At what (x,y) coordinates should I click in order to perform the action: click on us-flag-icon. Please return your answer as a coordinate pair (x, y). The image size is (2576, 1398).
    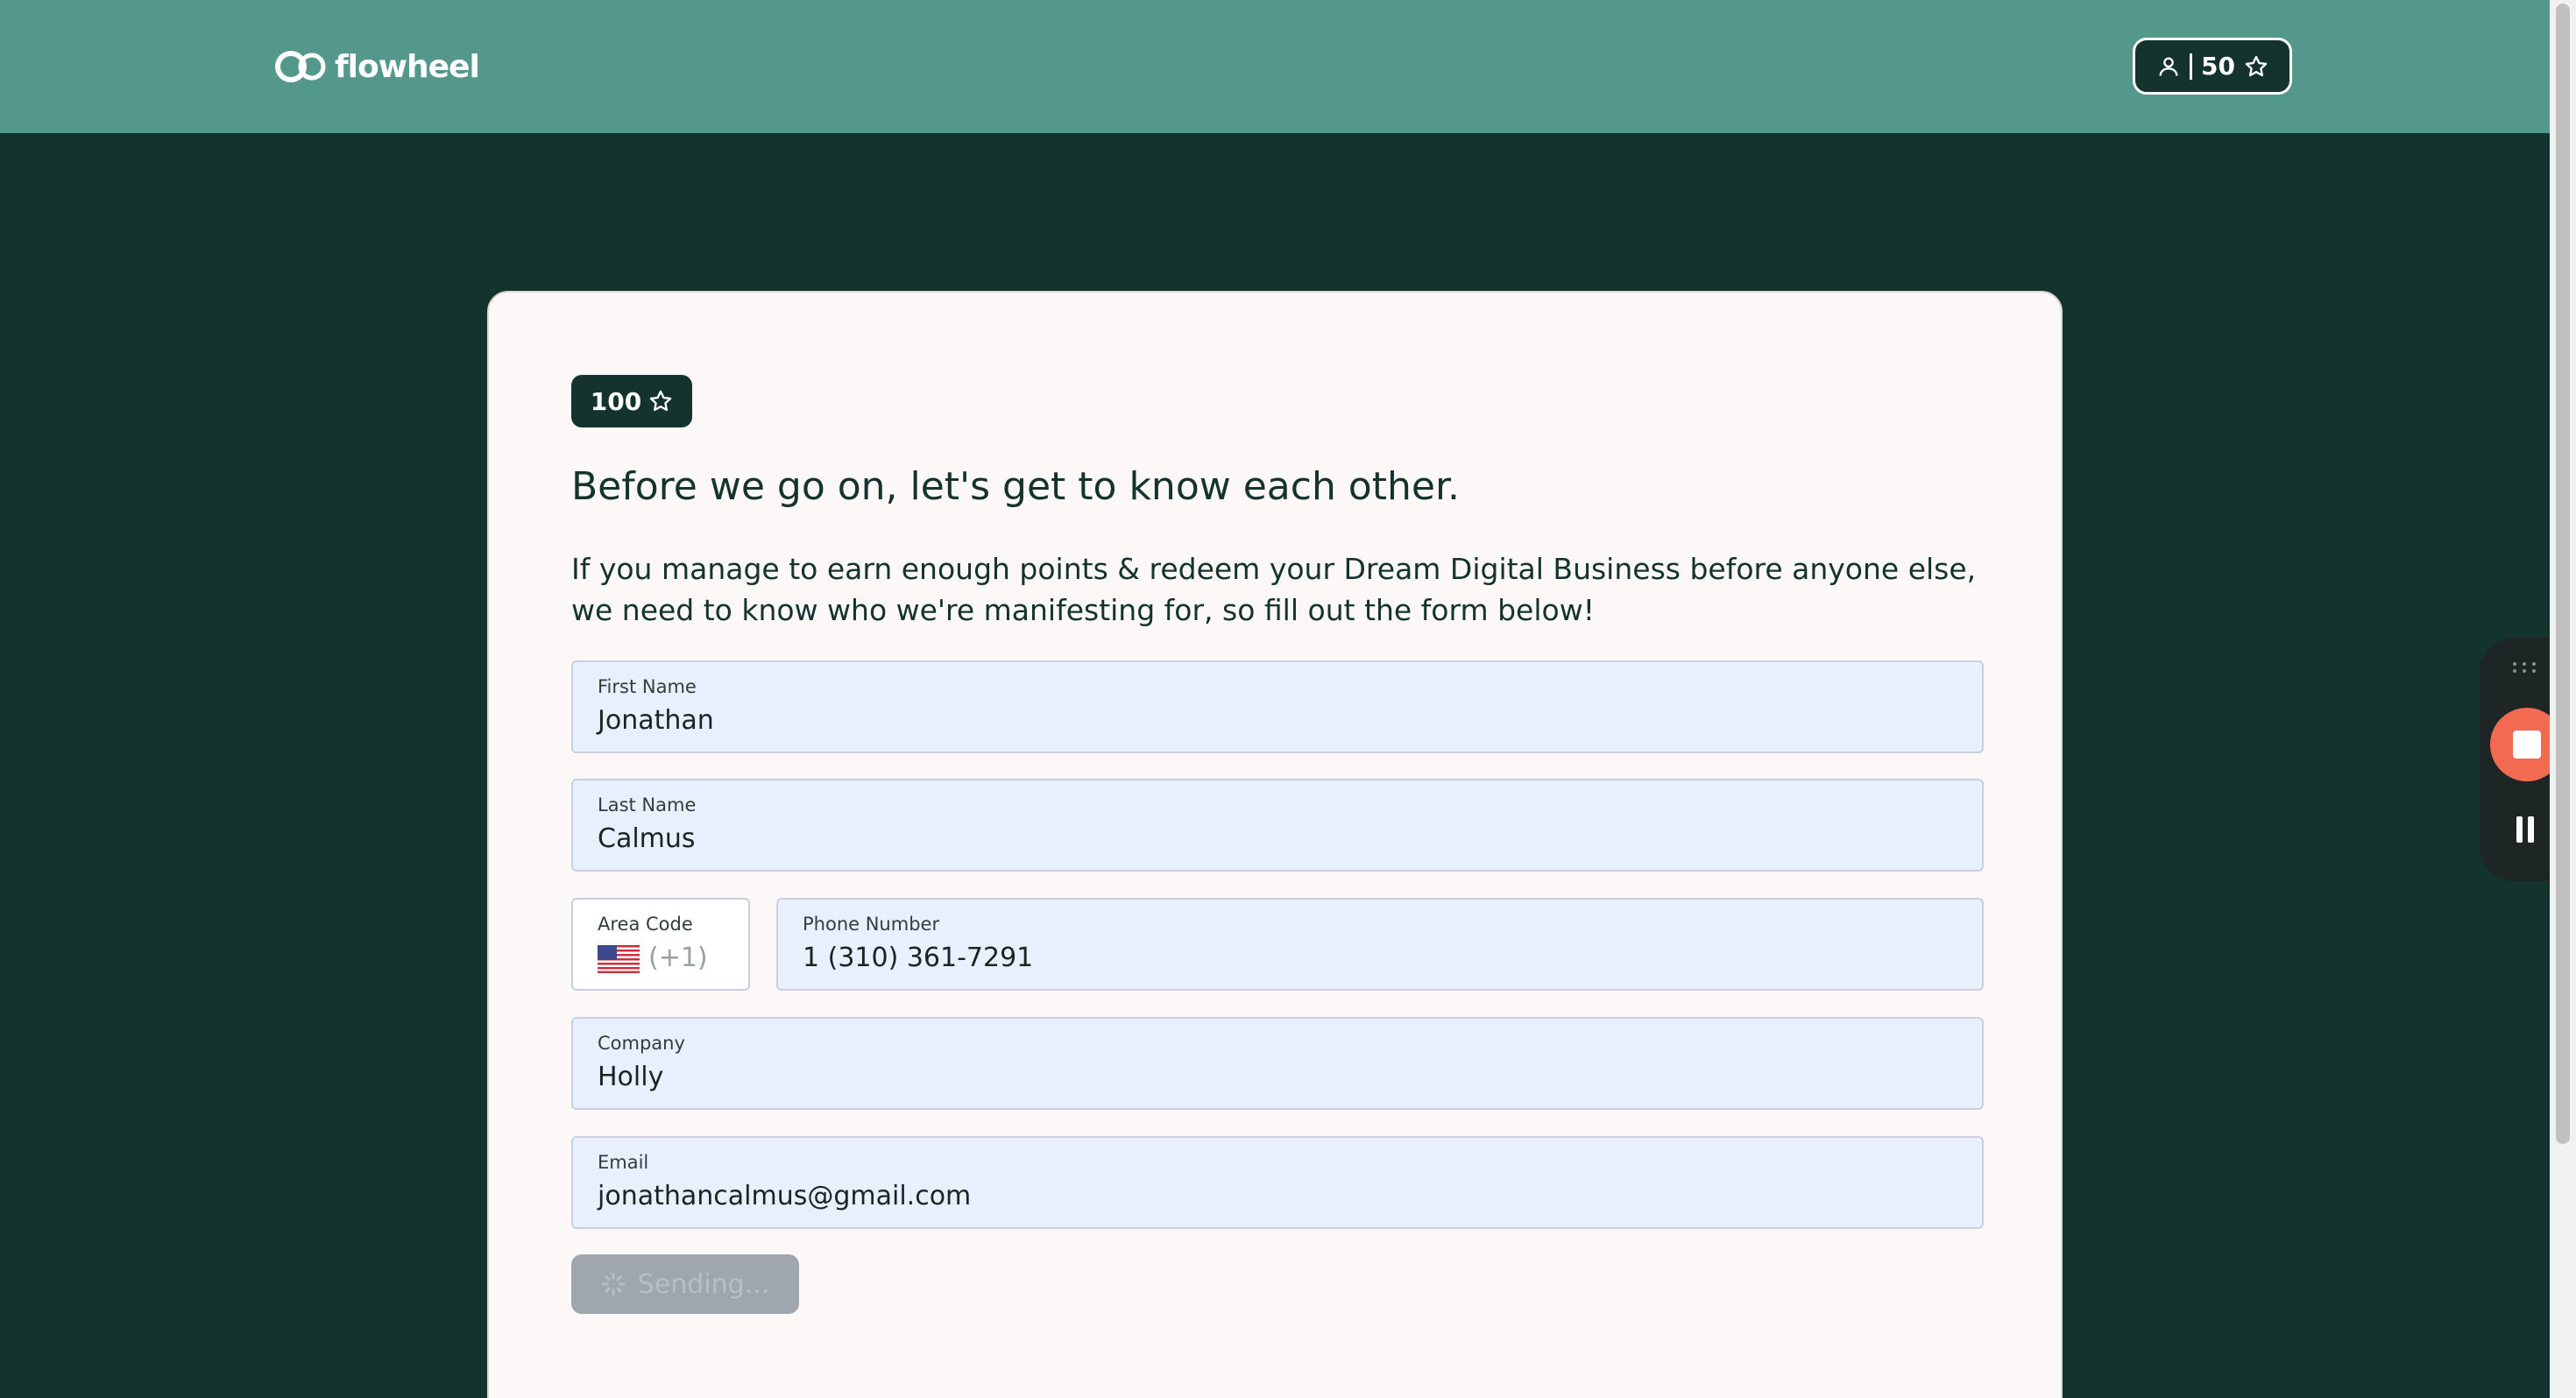
    Looking at the image, I should click on (619, 958).